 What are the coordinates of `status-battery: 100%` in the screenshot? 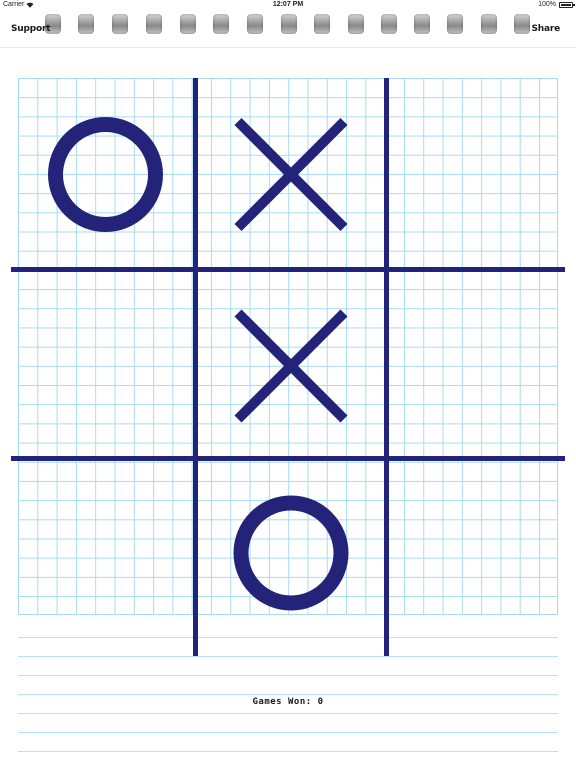 It's located at (556, 4).